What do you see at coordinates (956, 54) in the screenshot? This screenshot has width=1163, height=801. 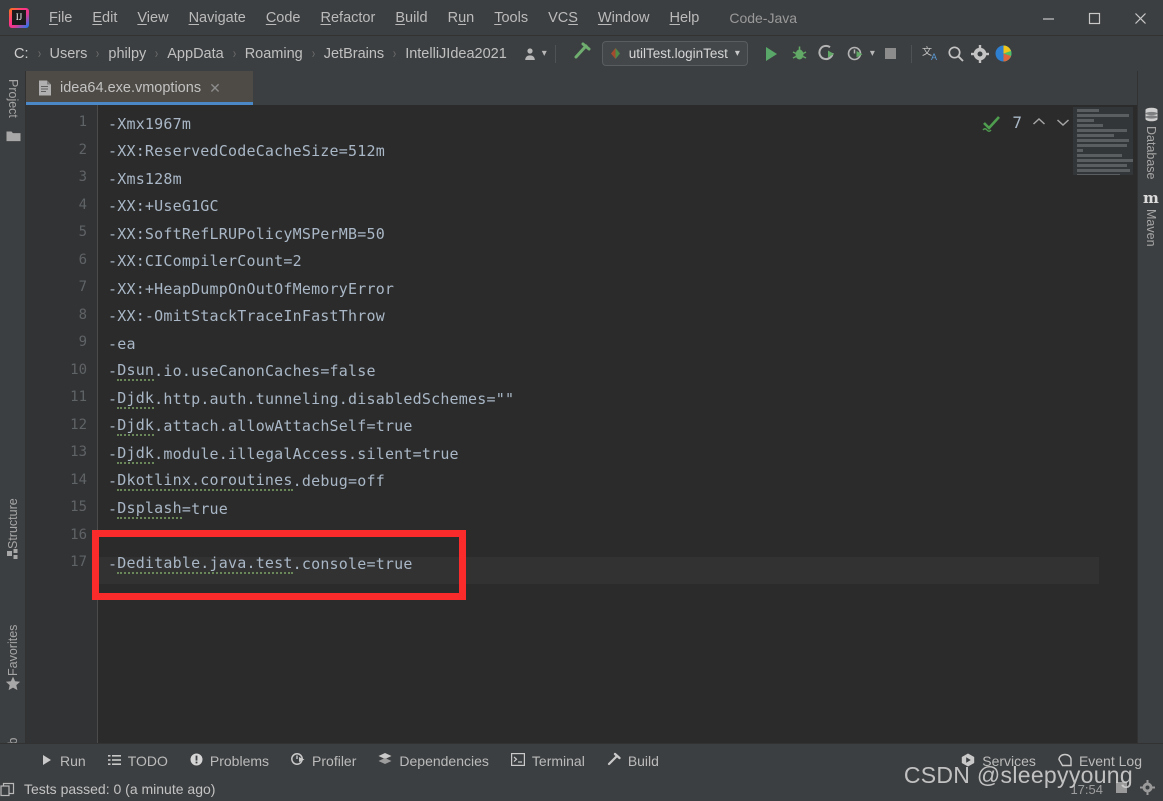 I see `search-icon` at bounding box center [956, 54].